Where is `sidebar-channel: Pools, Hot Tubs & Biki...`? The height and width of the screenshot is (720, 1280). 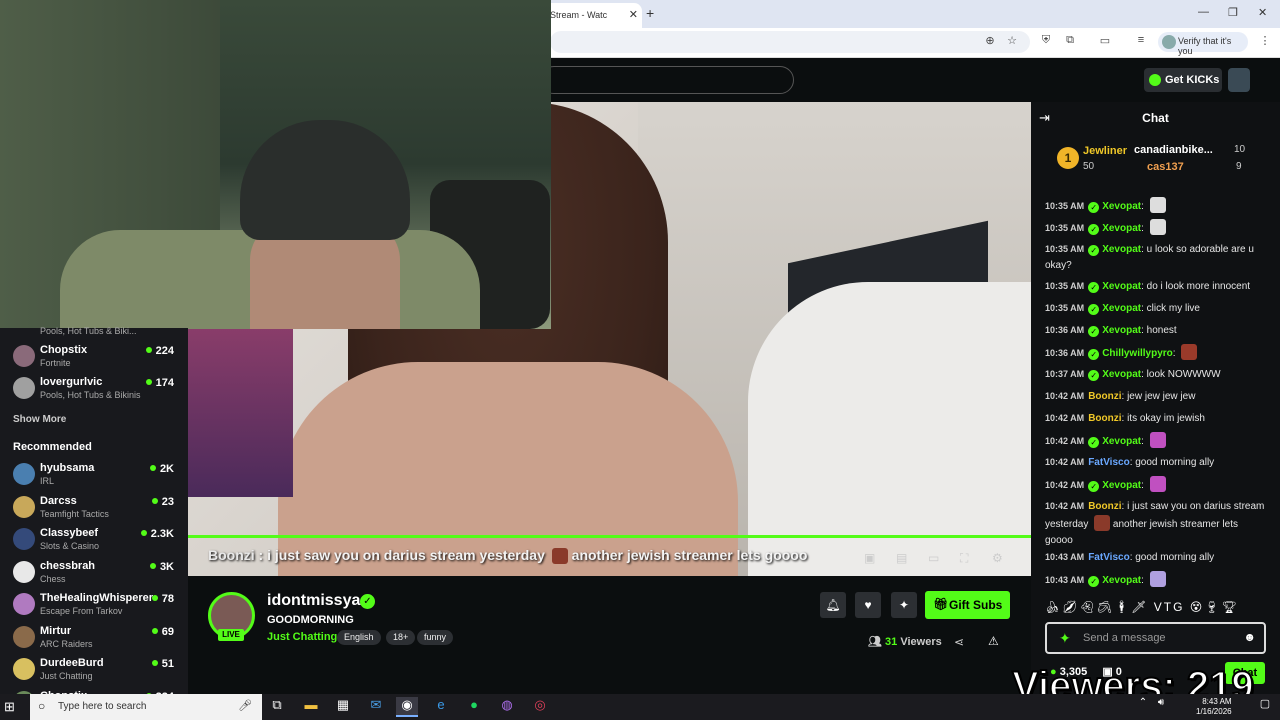
sidebar-channel: Pools, Hot Tubs & Biki... is located at coordinates (94, 332).